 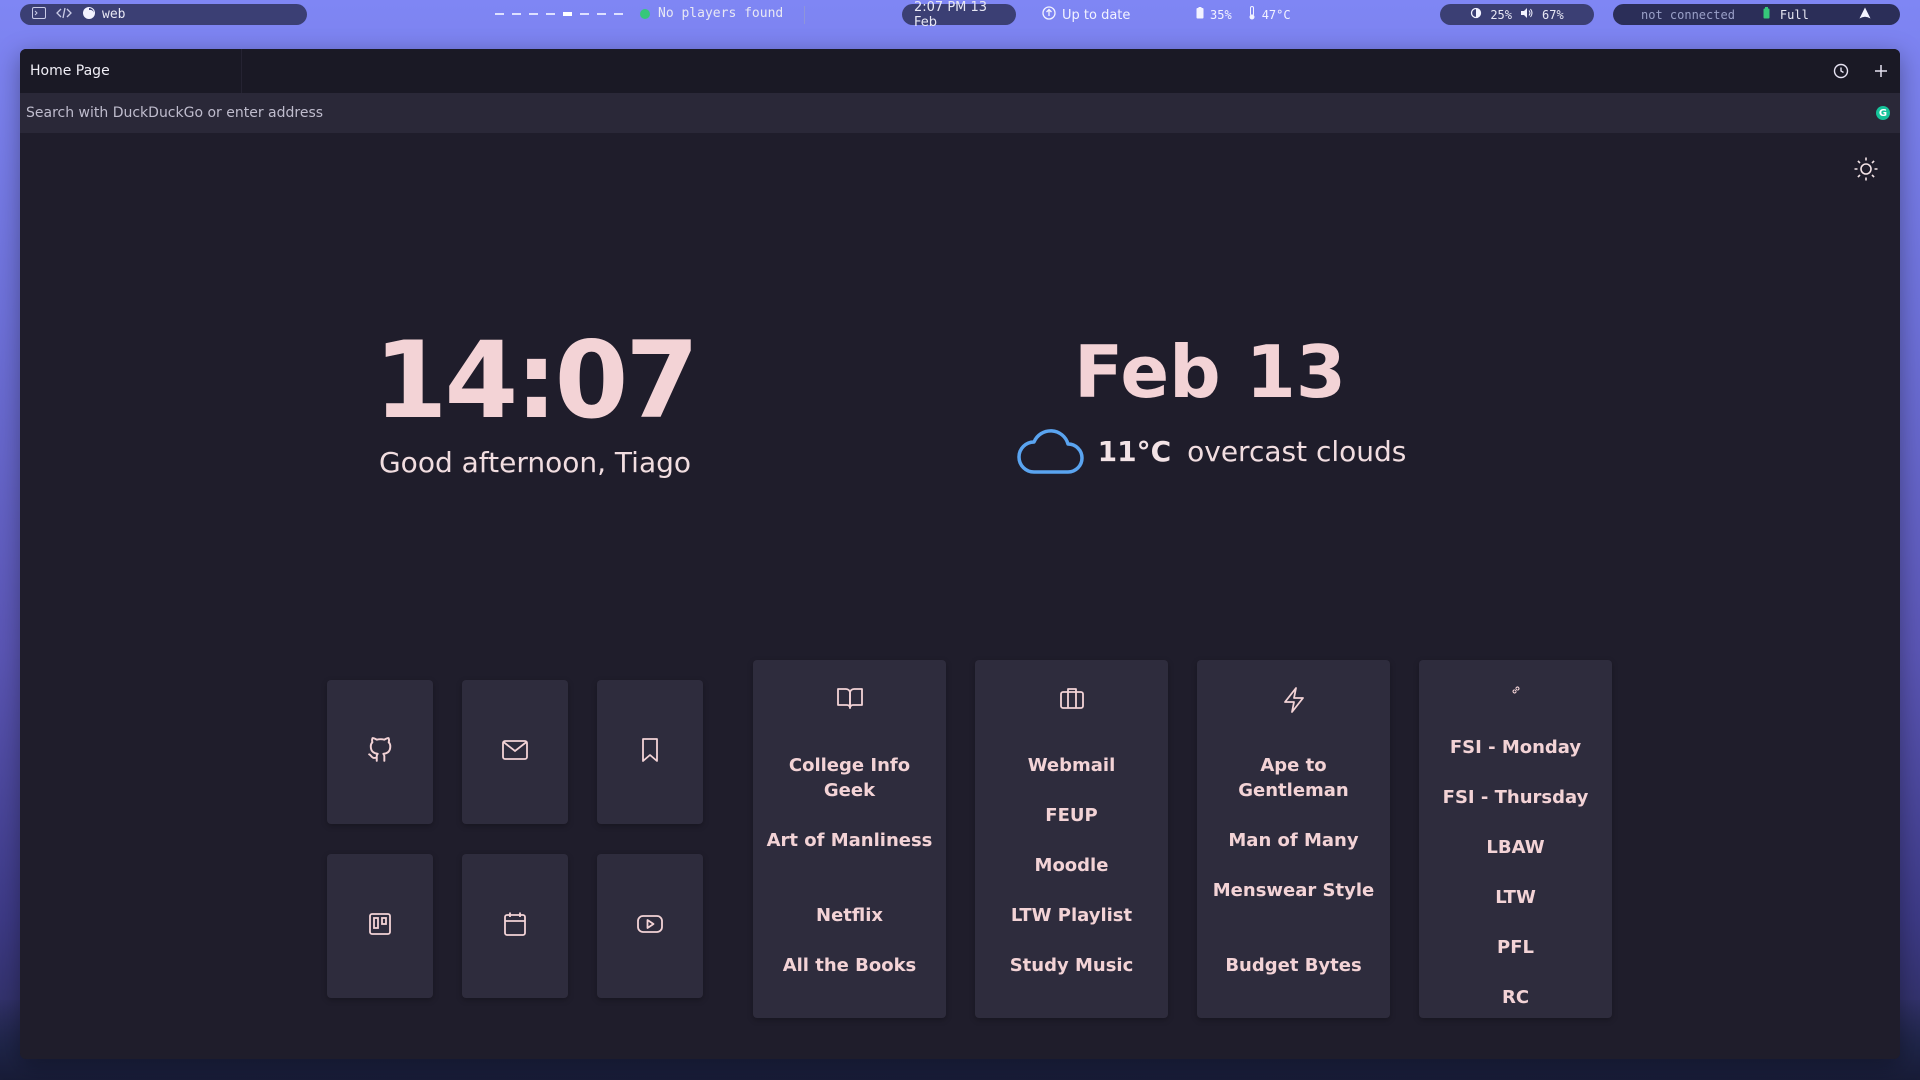 I want to click on address-bar: G, so click(x=960, y=113).